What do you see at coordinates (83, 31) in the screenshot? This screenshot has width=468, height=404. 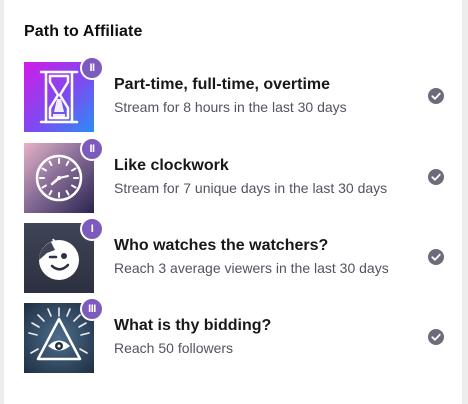 I see `panel-title: Path to Affiliate` at bounding box center [83, 31].